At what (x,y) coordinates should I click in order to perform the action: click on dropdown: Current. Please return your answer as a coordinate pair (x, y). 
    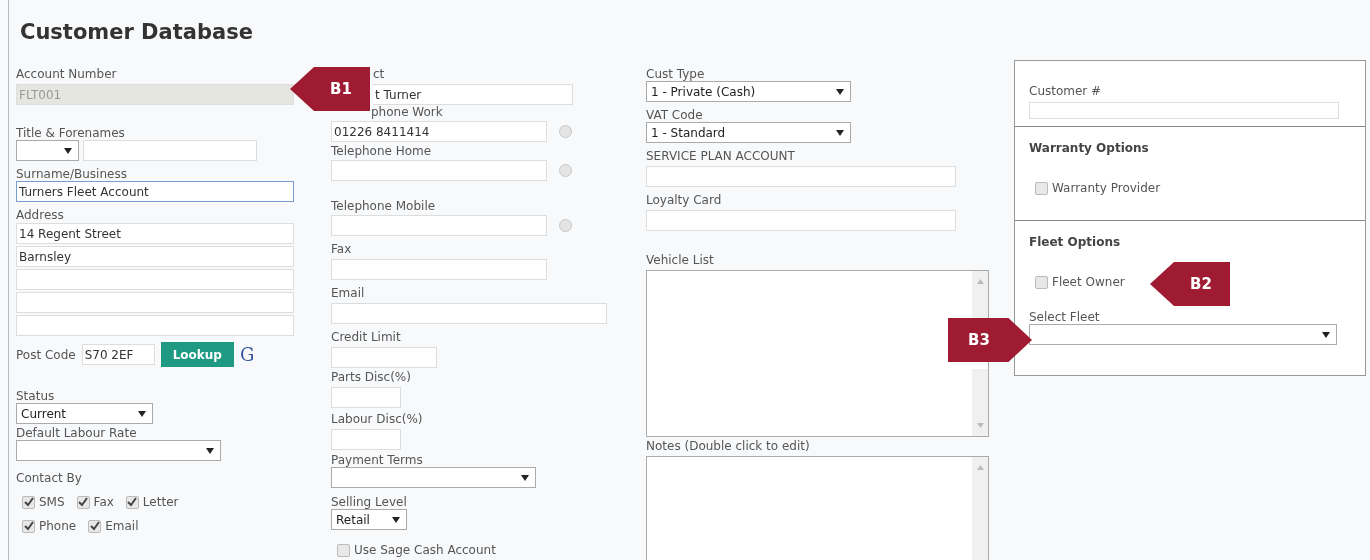
    Looking at the image, I should click on (84, 413).